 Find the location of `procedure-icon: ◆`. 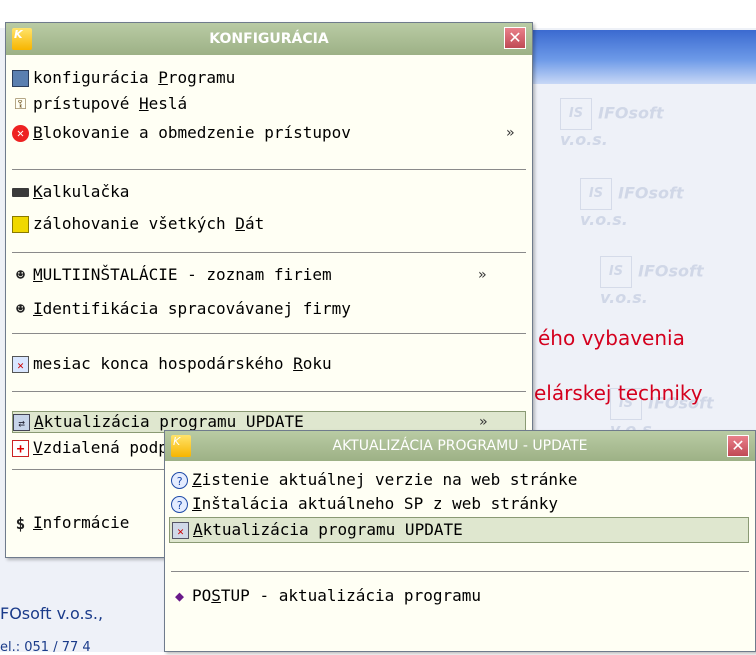

procedure-icon: ◆ is located at coordinates (179, 596).